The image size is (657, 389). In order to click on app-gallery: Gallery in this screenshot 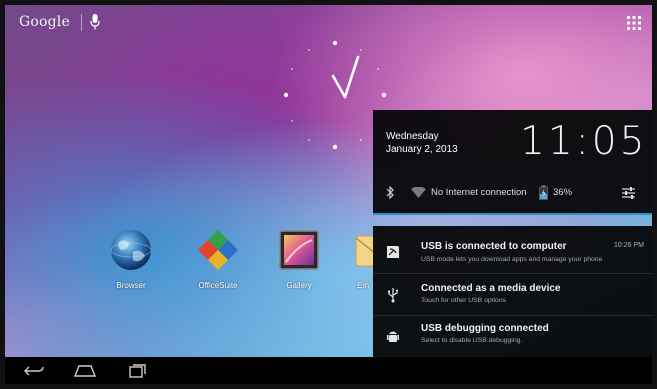, I will do `click(299, 259)`.